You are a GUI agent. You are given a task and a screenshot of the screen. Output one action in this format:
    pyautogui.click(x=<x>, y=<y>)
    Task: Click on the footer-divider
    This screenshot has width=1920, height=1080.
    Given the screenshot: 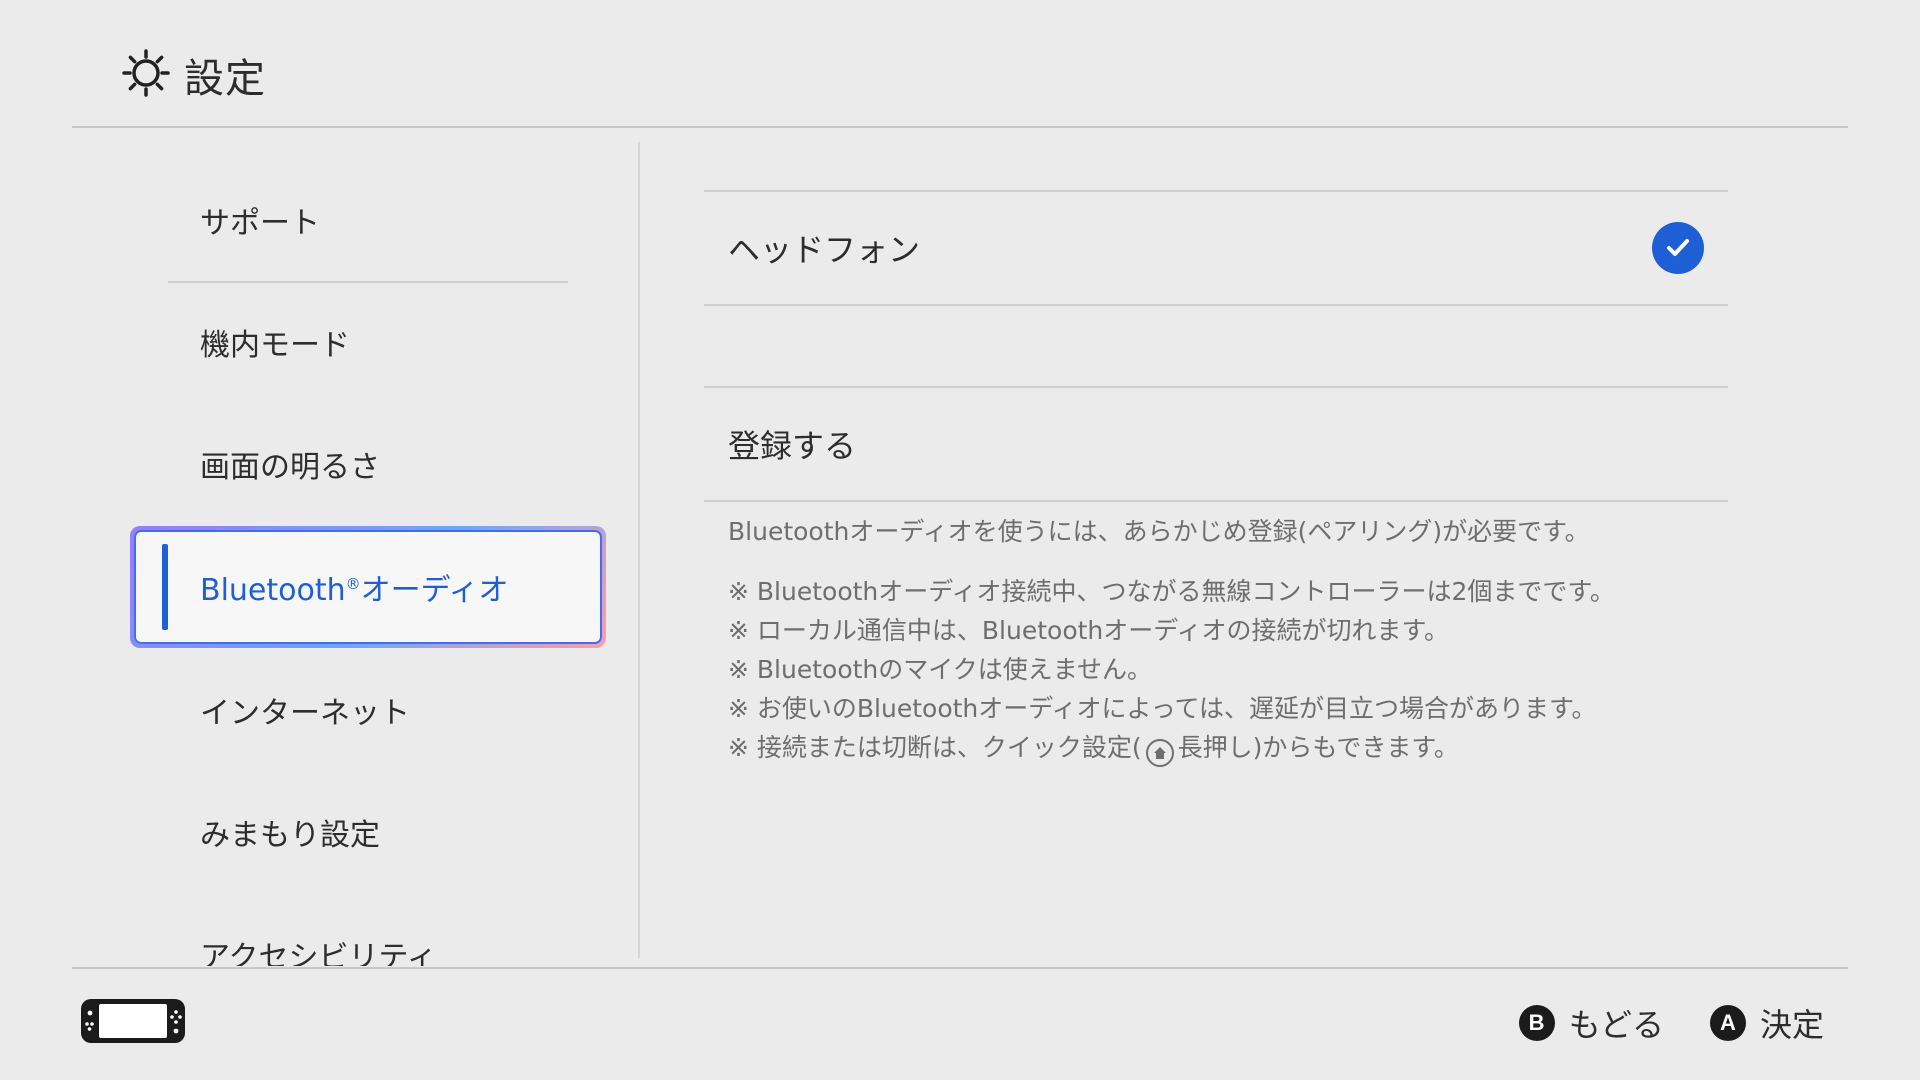 What is the action you would take?
    pyautogui.click(x=960, y=968)
    